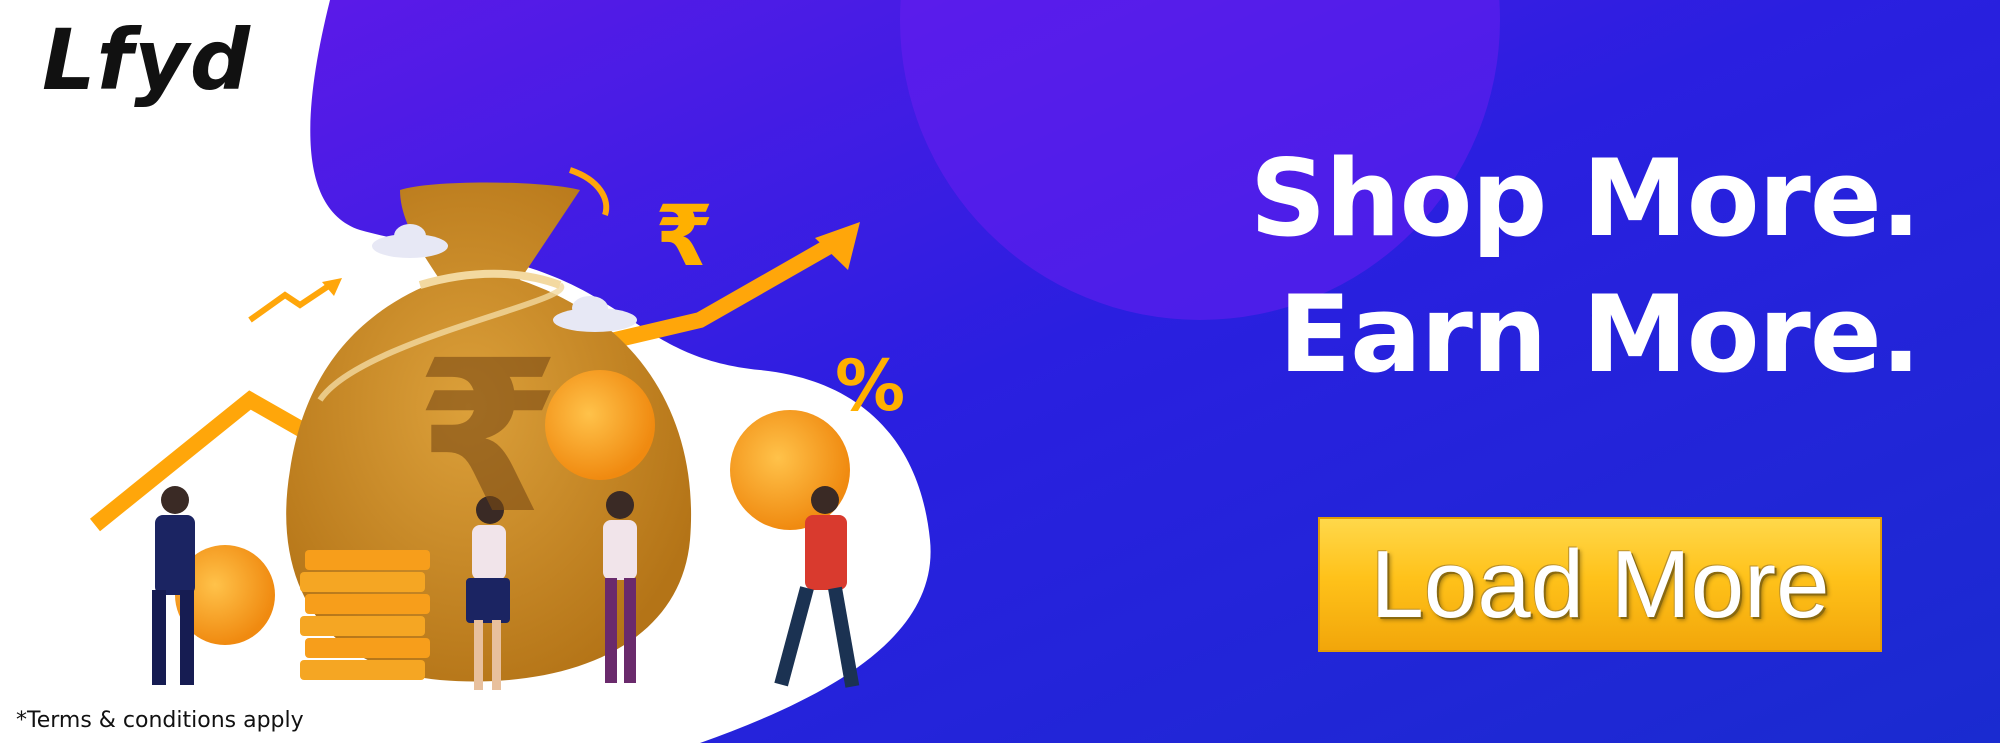 This screenshot has width=2000, height=743. I want to click on person-figure, so click(173, 585).